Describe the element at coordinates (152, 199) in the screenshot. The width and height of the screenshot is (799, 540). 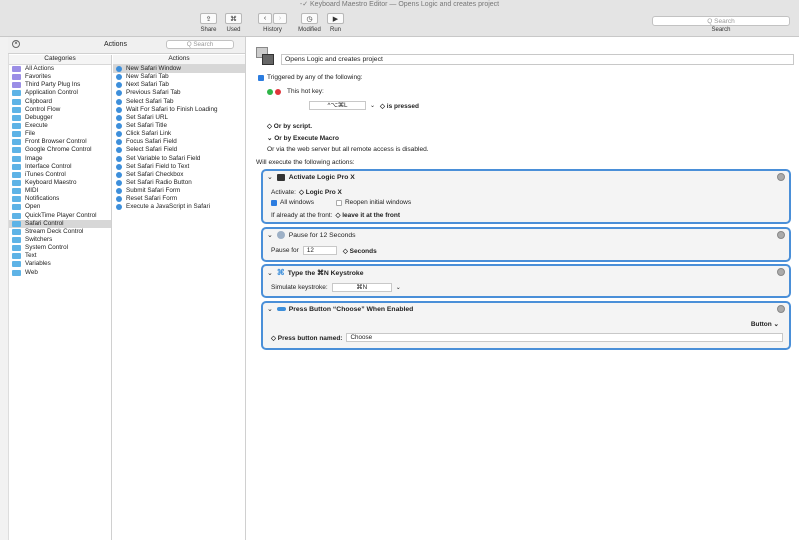
I see `action-label: Reset Safari Form` at that location.